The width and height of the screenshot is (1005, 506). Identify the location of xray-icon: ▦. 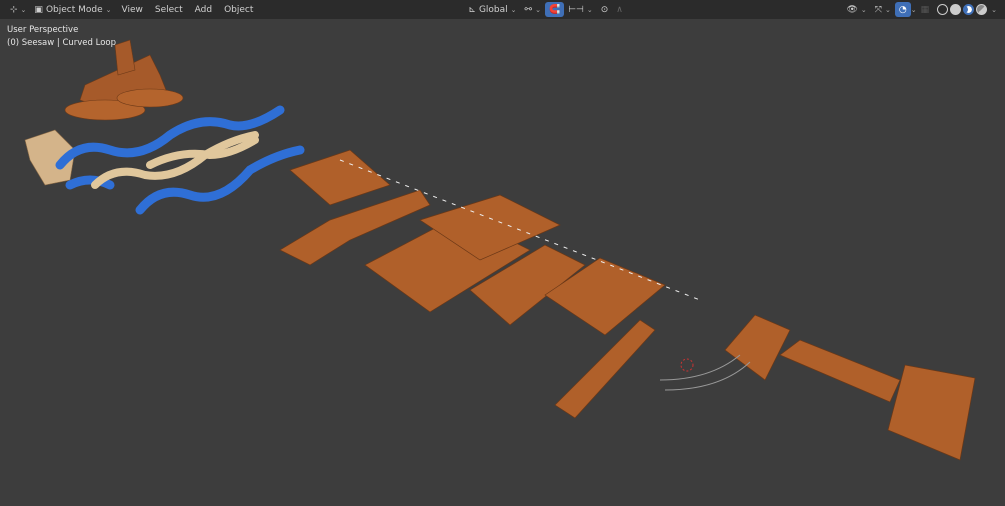
(925, 9).